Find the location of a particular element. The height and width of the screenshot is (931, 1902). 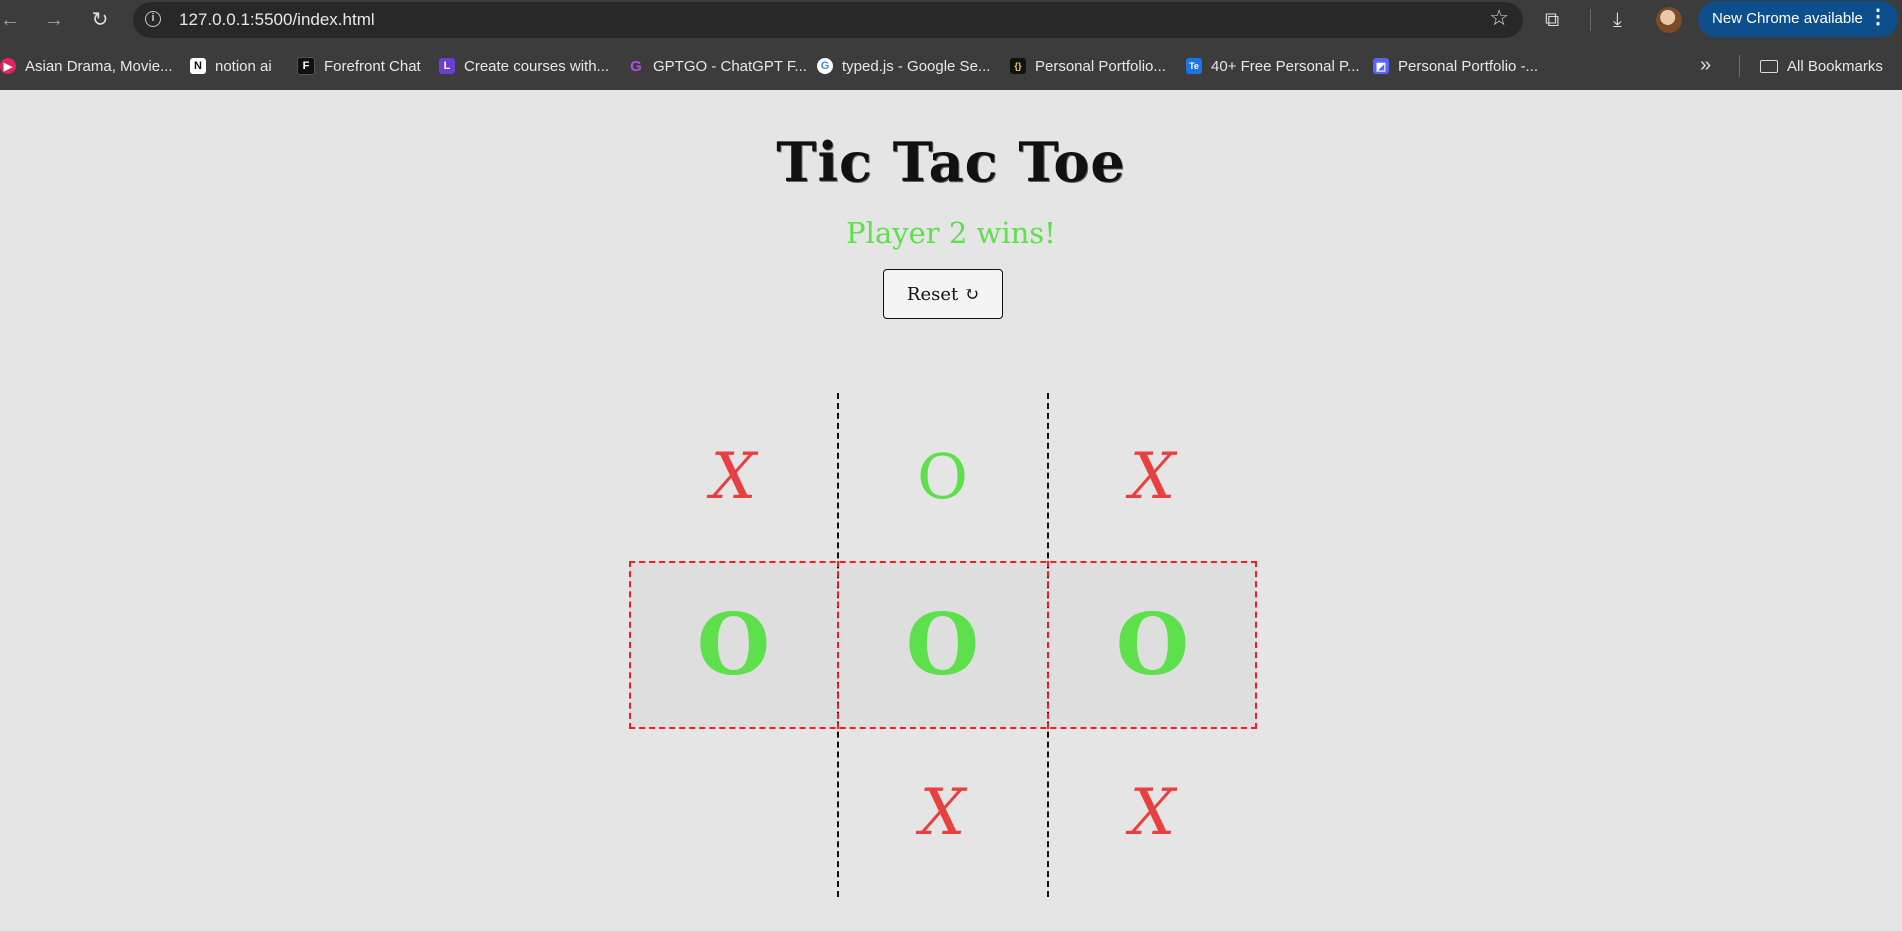

chevron-double-right-icon: » is located at coordinates (1705, 65).